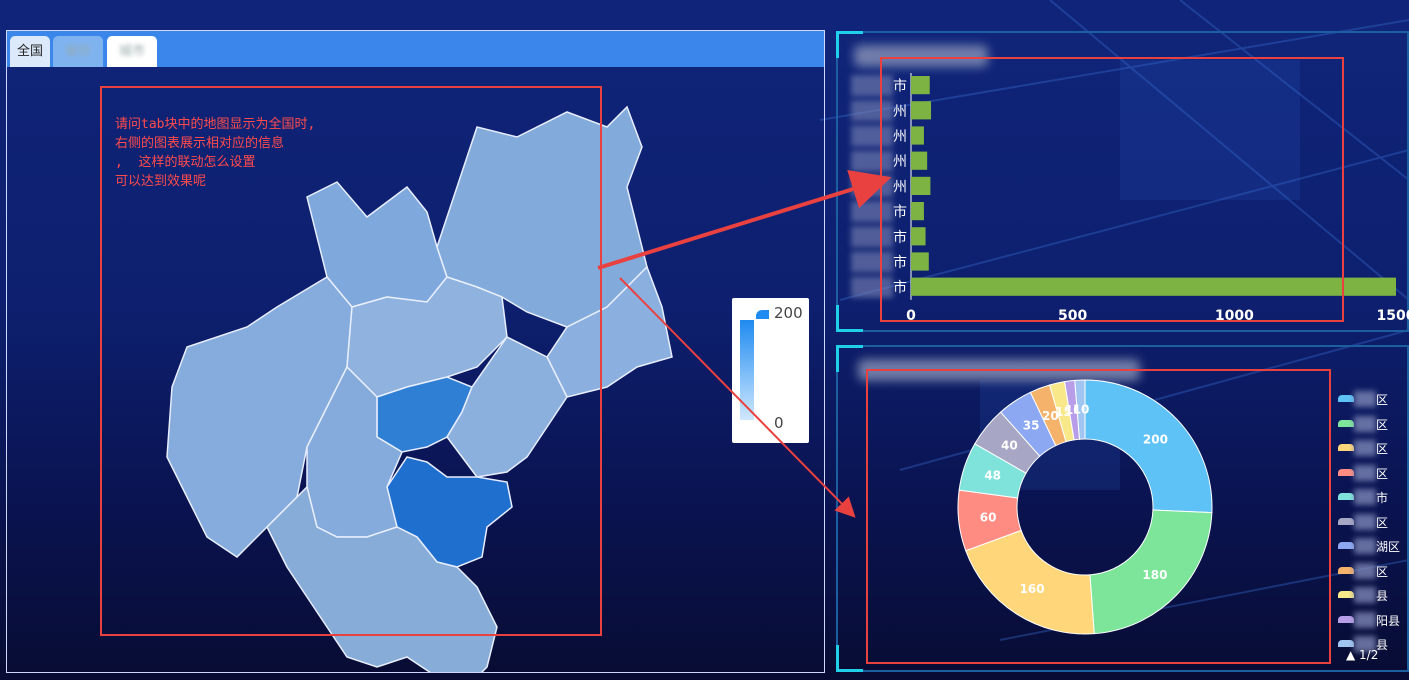 The image size is (1409, 680). What do you see at coordinates (737, 397) in the screenshot?
I see `arrow-to-pie` at bounding box center [737, 397].